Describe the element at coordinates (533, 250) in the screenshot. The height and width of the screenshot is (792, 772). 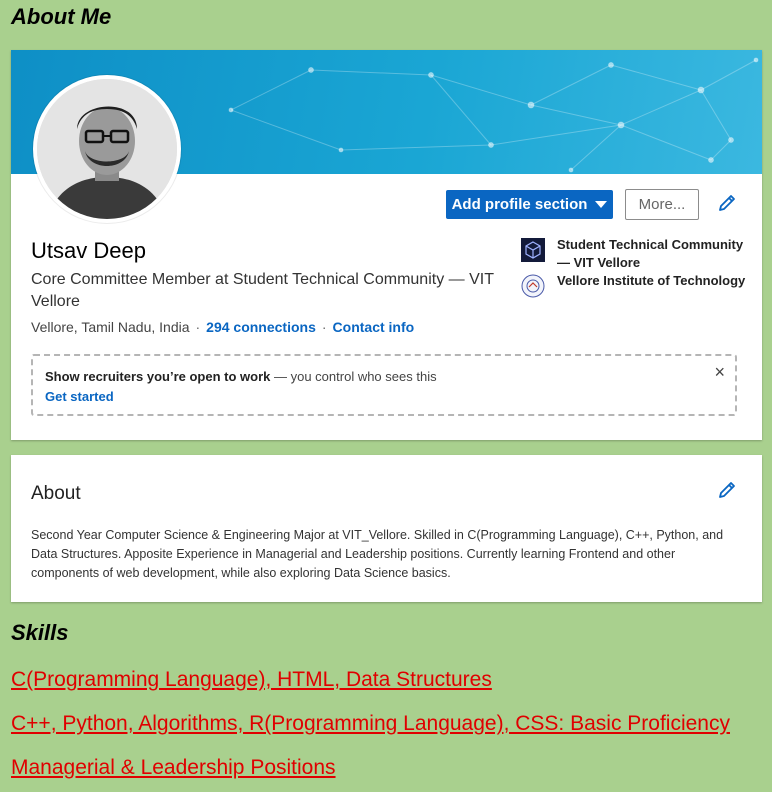
I see `cube-logo-icon` at that location.